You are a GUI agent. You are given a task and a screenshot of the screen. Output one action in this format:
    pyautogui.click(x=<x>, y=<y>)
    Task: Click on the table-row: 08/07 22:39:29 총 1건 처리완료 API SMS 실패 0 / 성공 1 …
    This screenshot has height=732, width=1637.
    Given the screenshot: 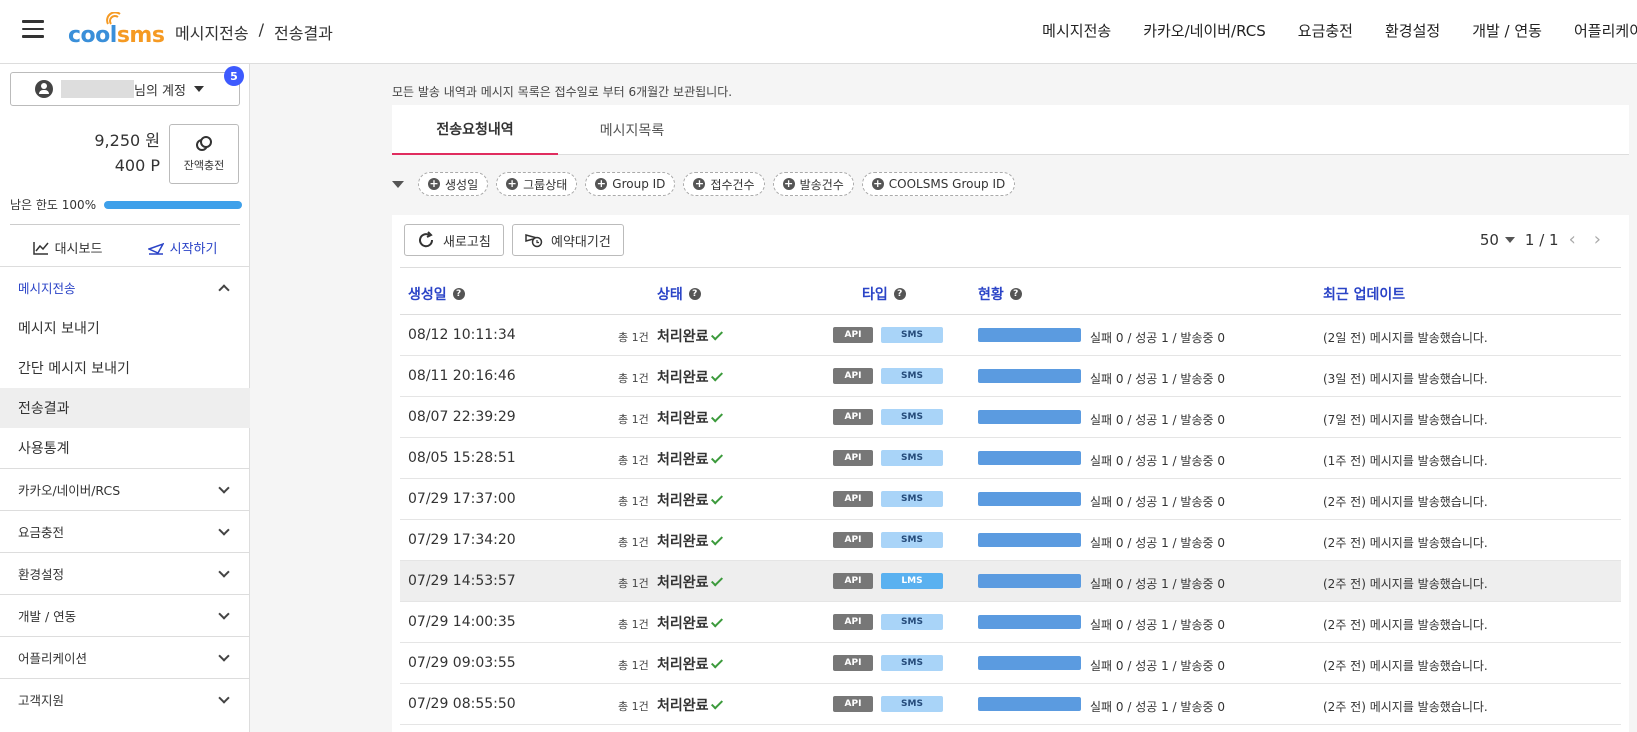 What is the action you would take?
    pyautogui.click(x=1010, y=417)
    